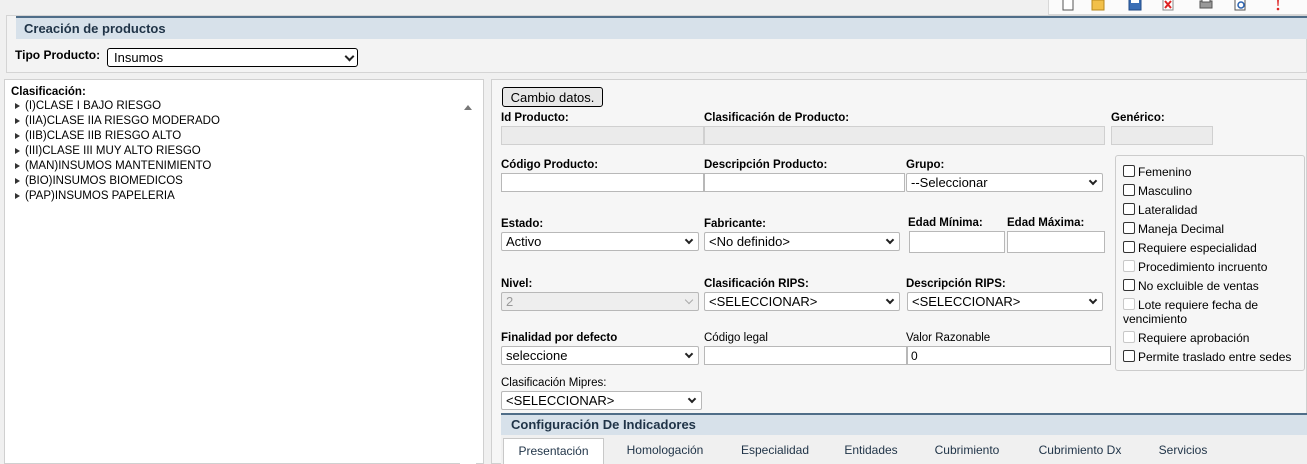  What do you see at coordinates (517, 284) in the screenshot?
I see `nivel-label: Nivel:` at bounding box center [517, 284].